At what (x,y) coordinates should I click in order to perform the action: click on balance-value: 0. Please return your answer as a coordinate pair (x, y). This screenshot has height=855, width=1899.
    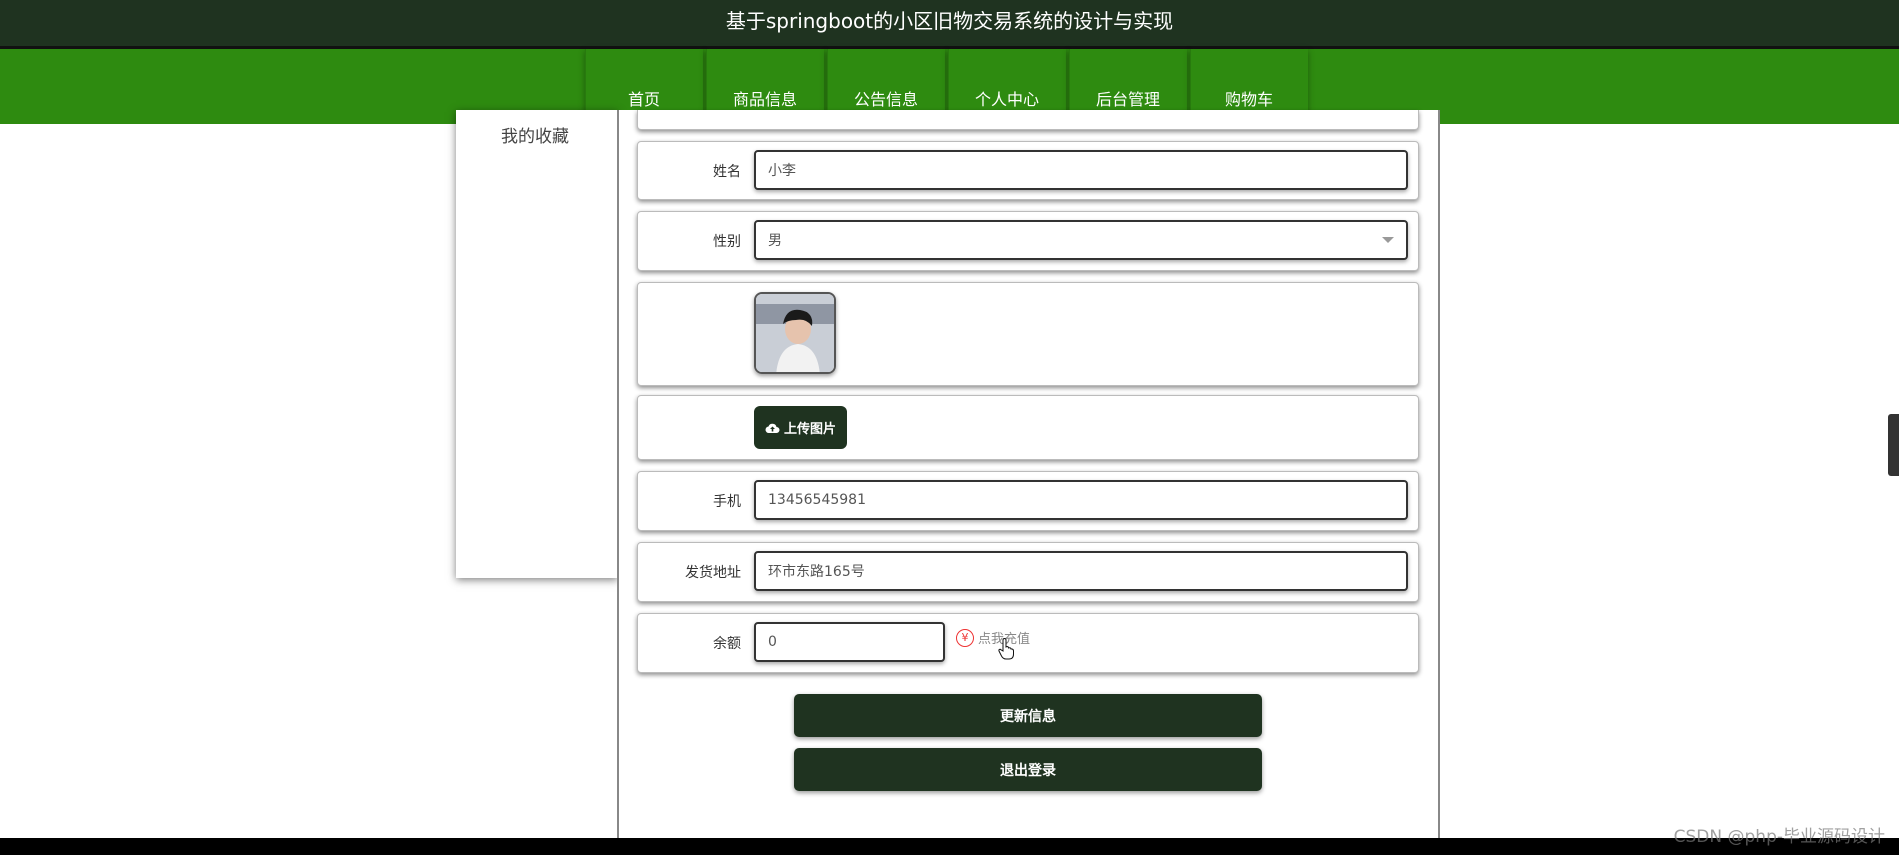
    Looking at the image, I should click on (772, 642).